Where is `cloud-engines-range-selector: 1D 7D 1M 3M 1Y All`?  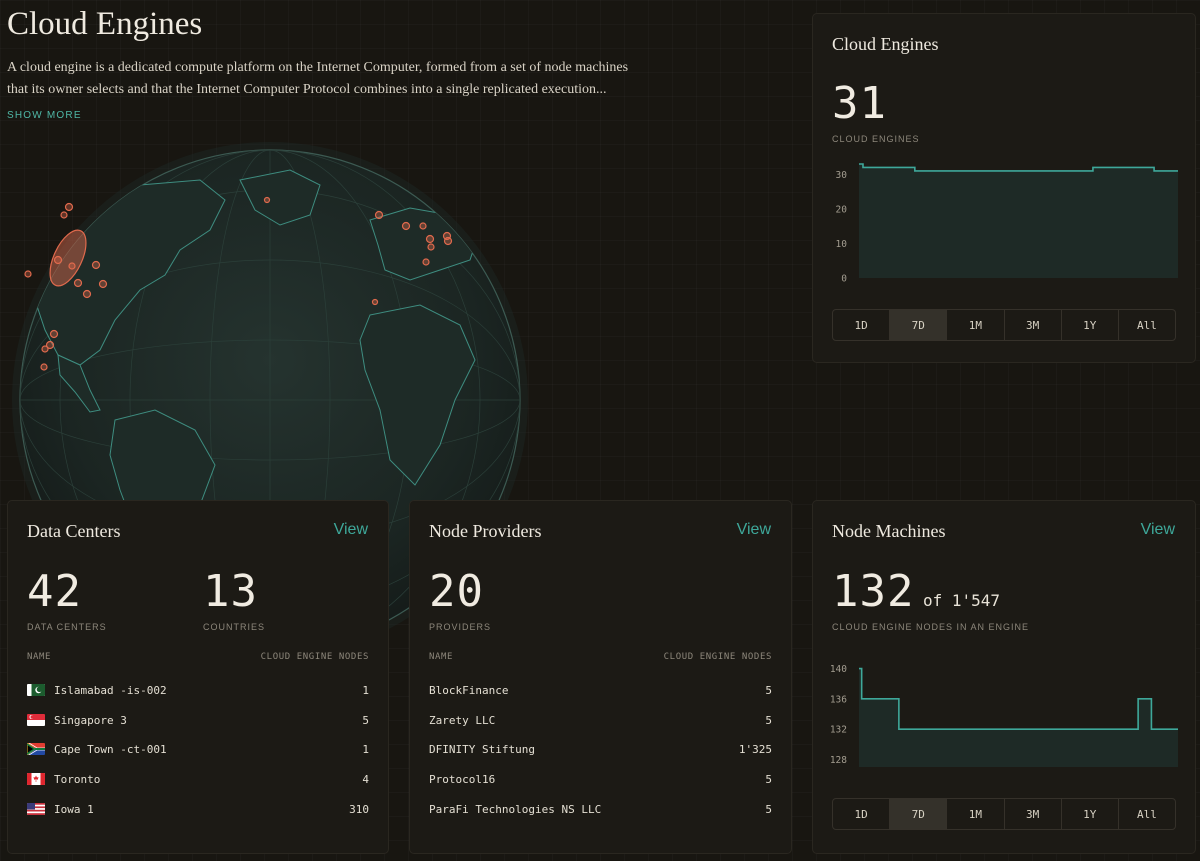 cloud-engines-range-selector: 1D 7D 1M 3M 1Y All is located at coordinates (1004, 325).